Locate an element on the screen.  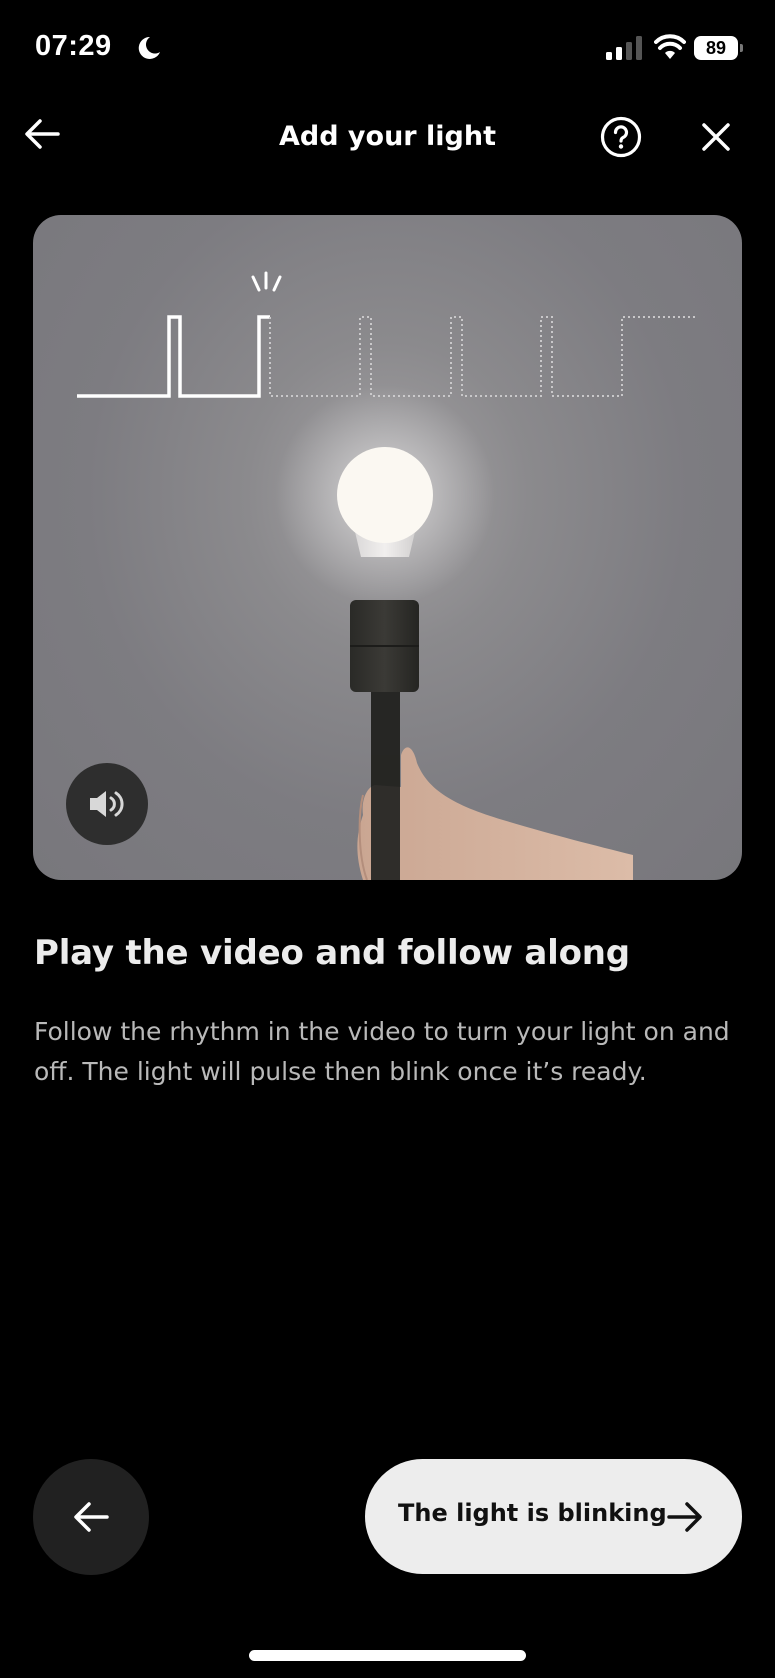
close-icon is located at coordinates (716, 137).